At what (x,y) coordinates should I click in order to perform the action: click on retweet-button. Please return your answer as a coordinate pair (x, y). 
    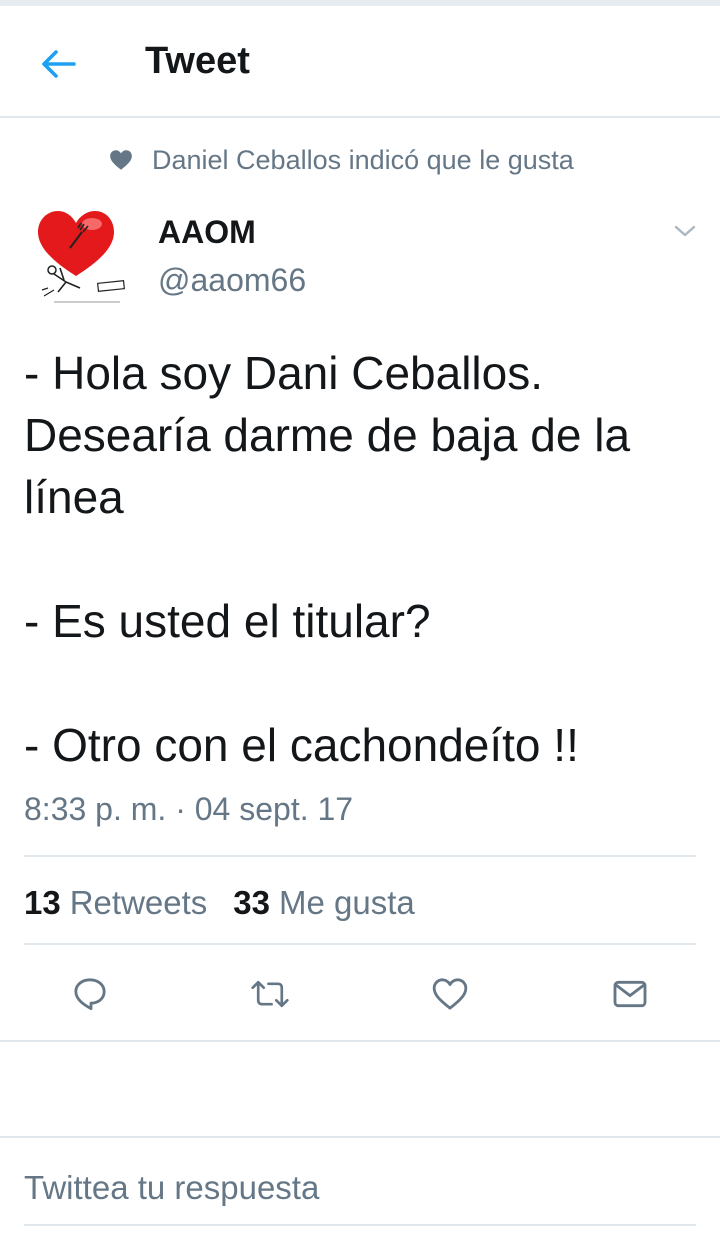
    Looking at the image, I should click on (270, 994).